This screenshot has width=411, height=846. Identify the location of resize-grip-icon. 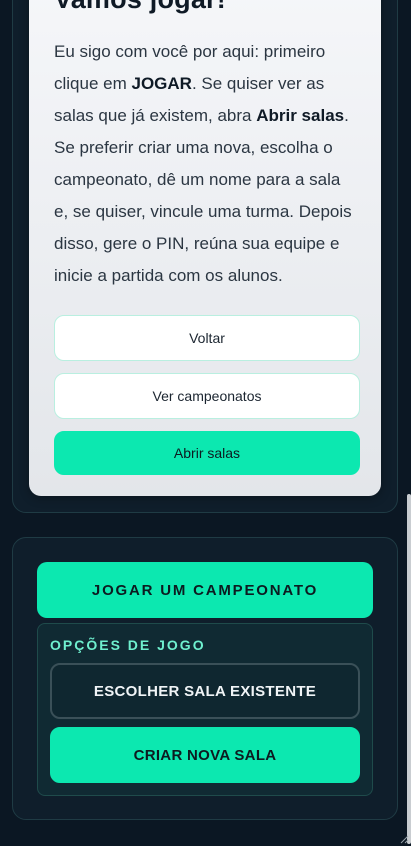
(404, 839).